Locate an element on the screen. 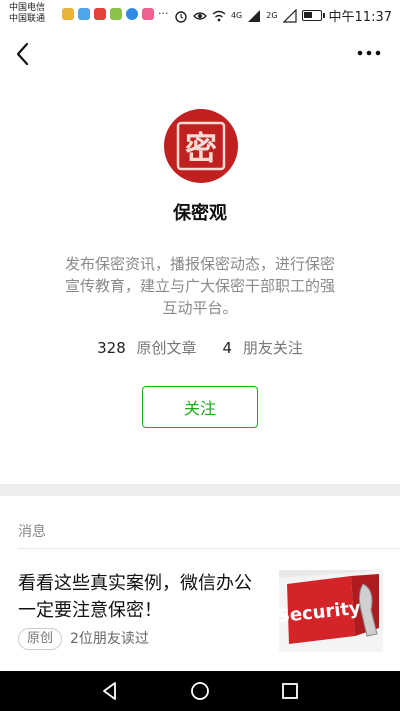 The height and width of the screenshot is (711, 400). friends-label: 朋友关注 is located at coordinates (272, 348).